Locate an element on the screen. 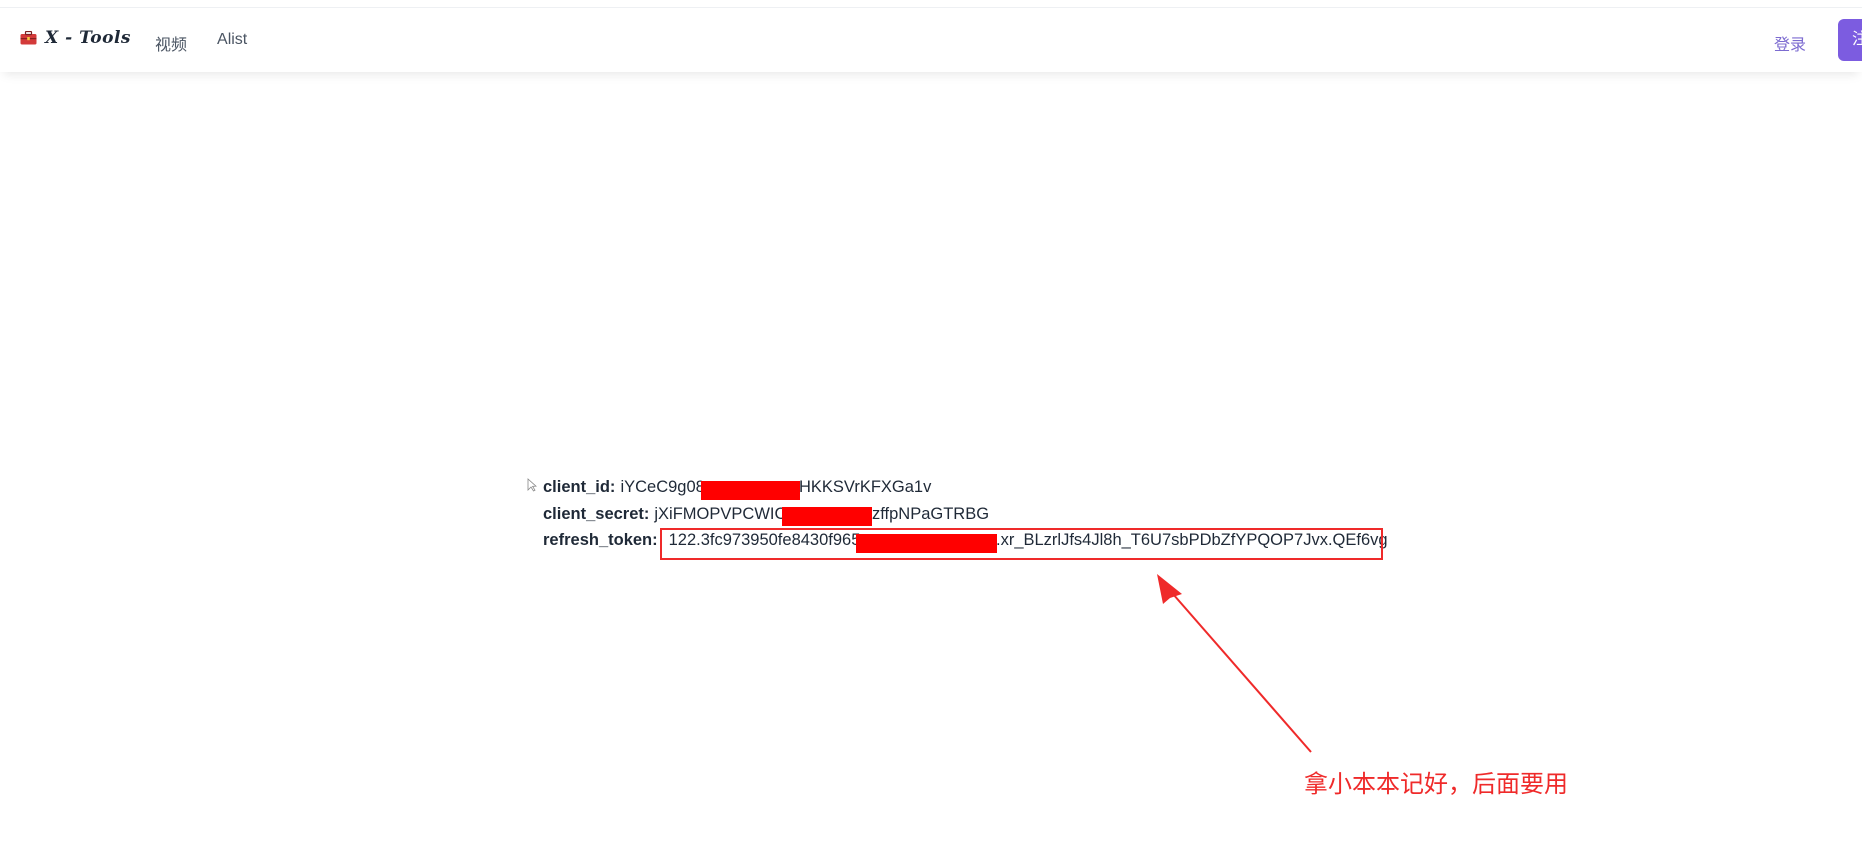 This screenshot has height=854, width=1862. annotation-note: 拿小本本记好，后面要用 is located at coordinates (1436, 784).